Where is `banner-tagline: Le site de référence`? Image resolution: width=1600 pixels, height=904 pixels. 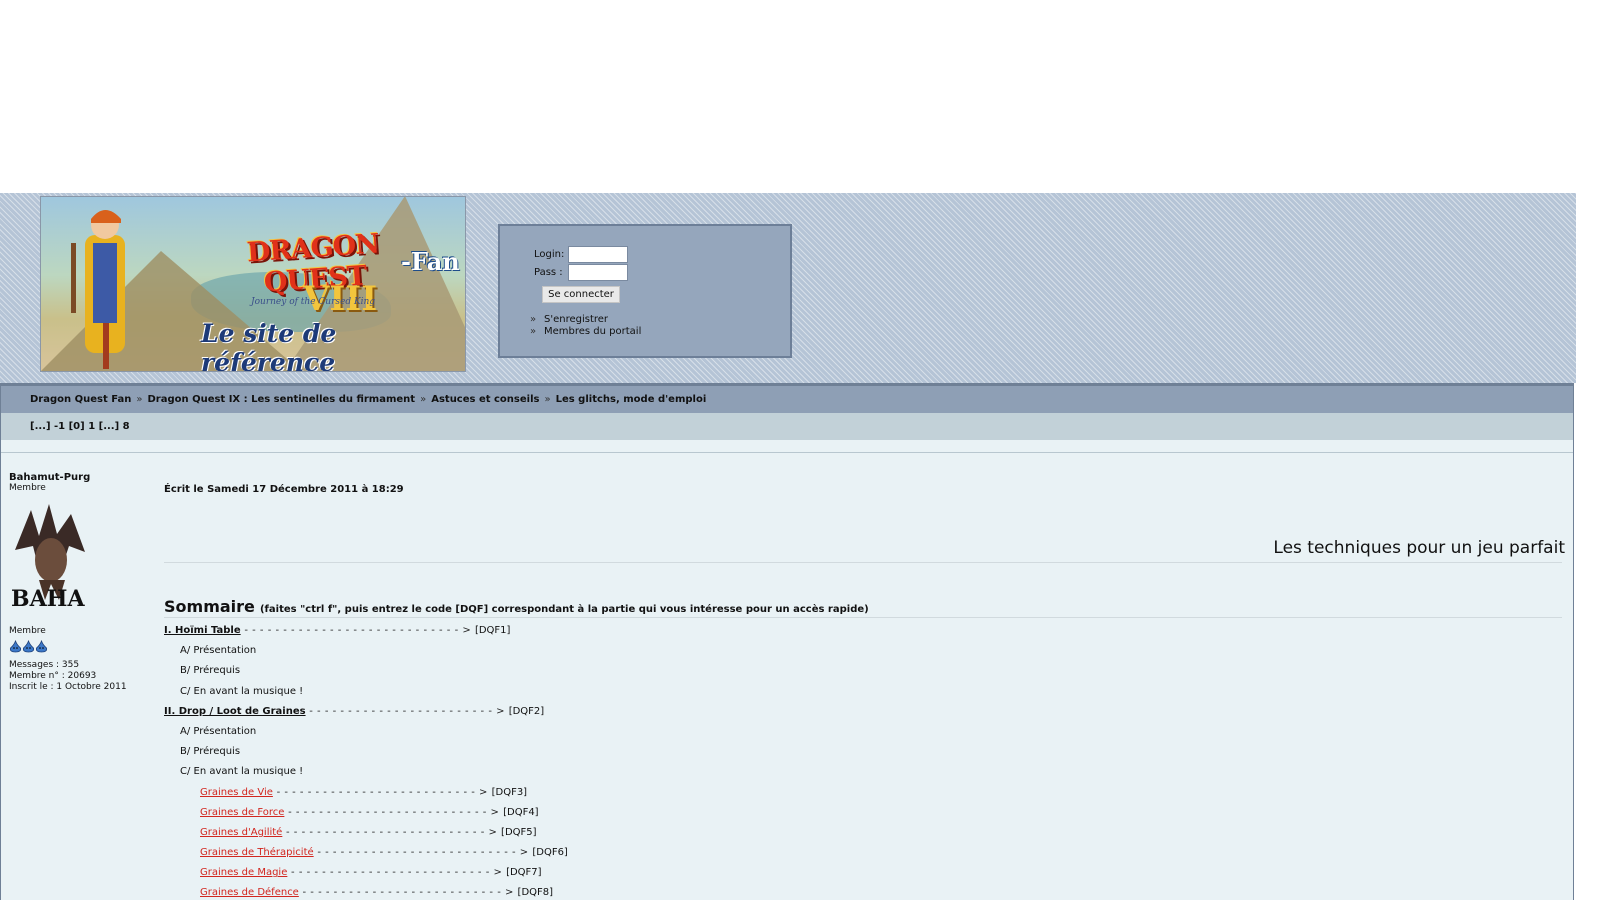
banner-tagline: Le site de référence is located at coordinates (269, 345).